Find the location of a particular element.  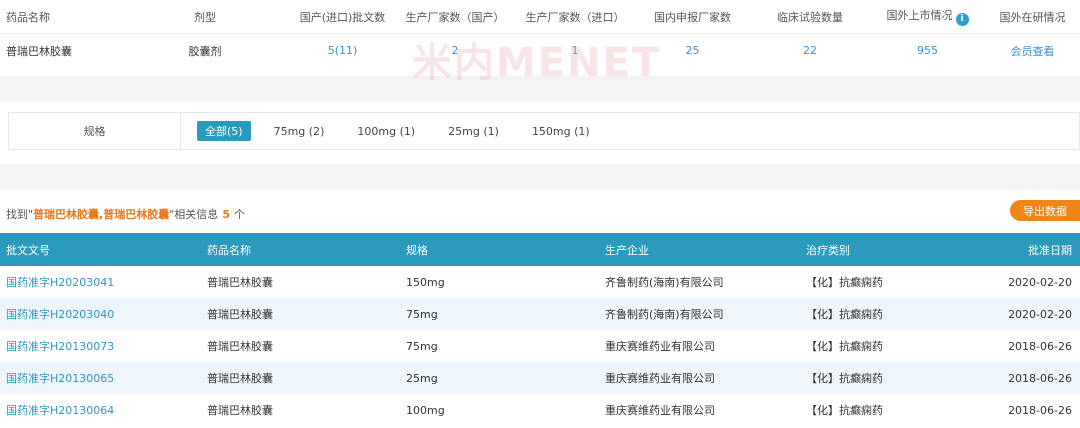

summary-dosage-form: 胶囊剂 is located at coordinates (205, 51).